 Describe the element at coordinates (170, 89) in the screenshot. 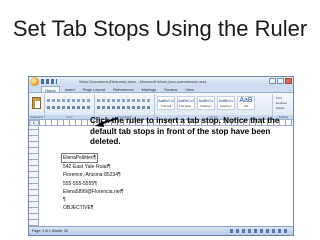

I see `tab-review: Review` at that location.